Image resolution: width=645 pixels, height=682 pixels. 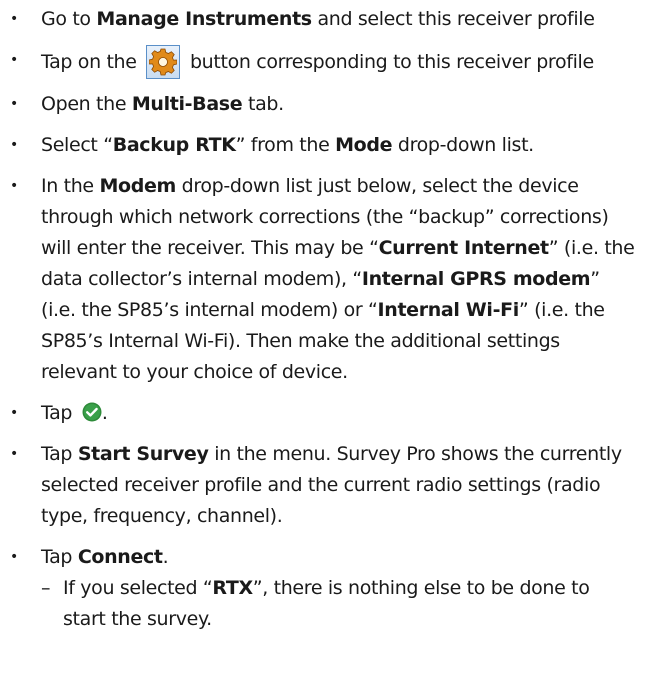 I want to click on step-bold: Internal GPRS modem, so click(x=476, y=279).